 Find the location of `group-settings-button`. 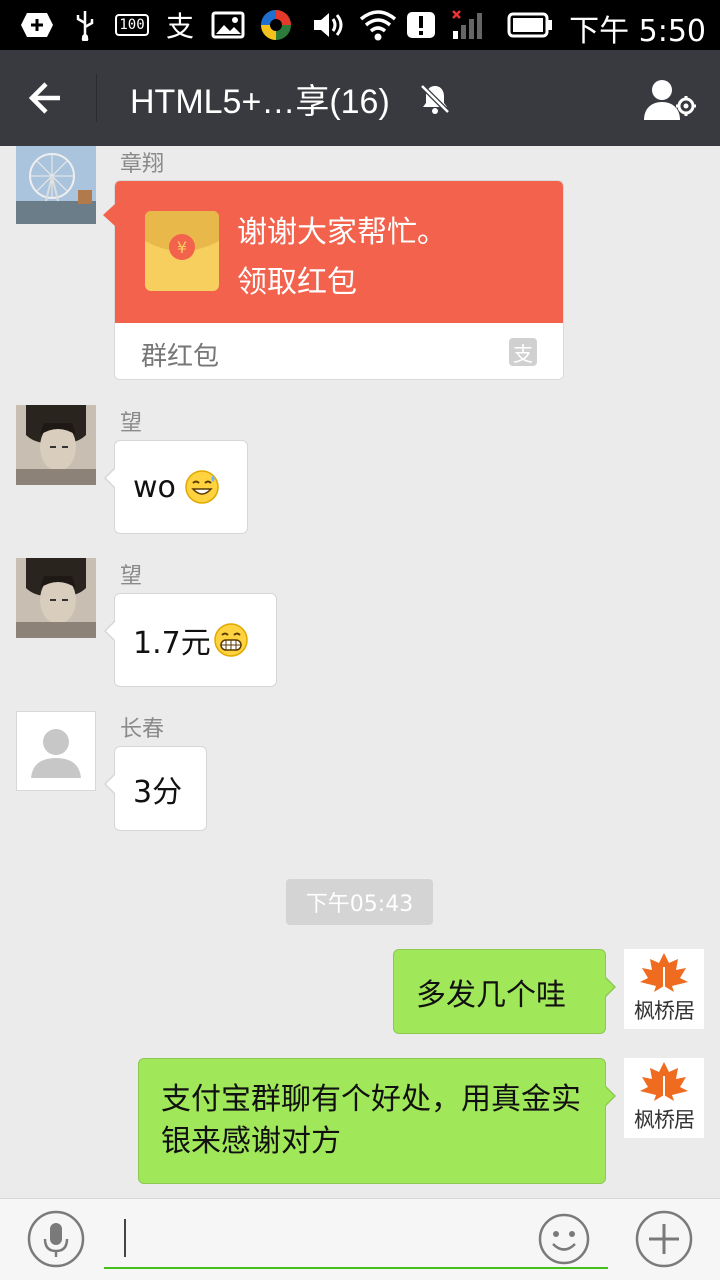

group-settings-button is located at coordinates (670, 100).